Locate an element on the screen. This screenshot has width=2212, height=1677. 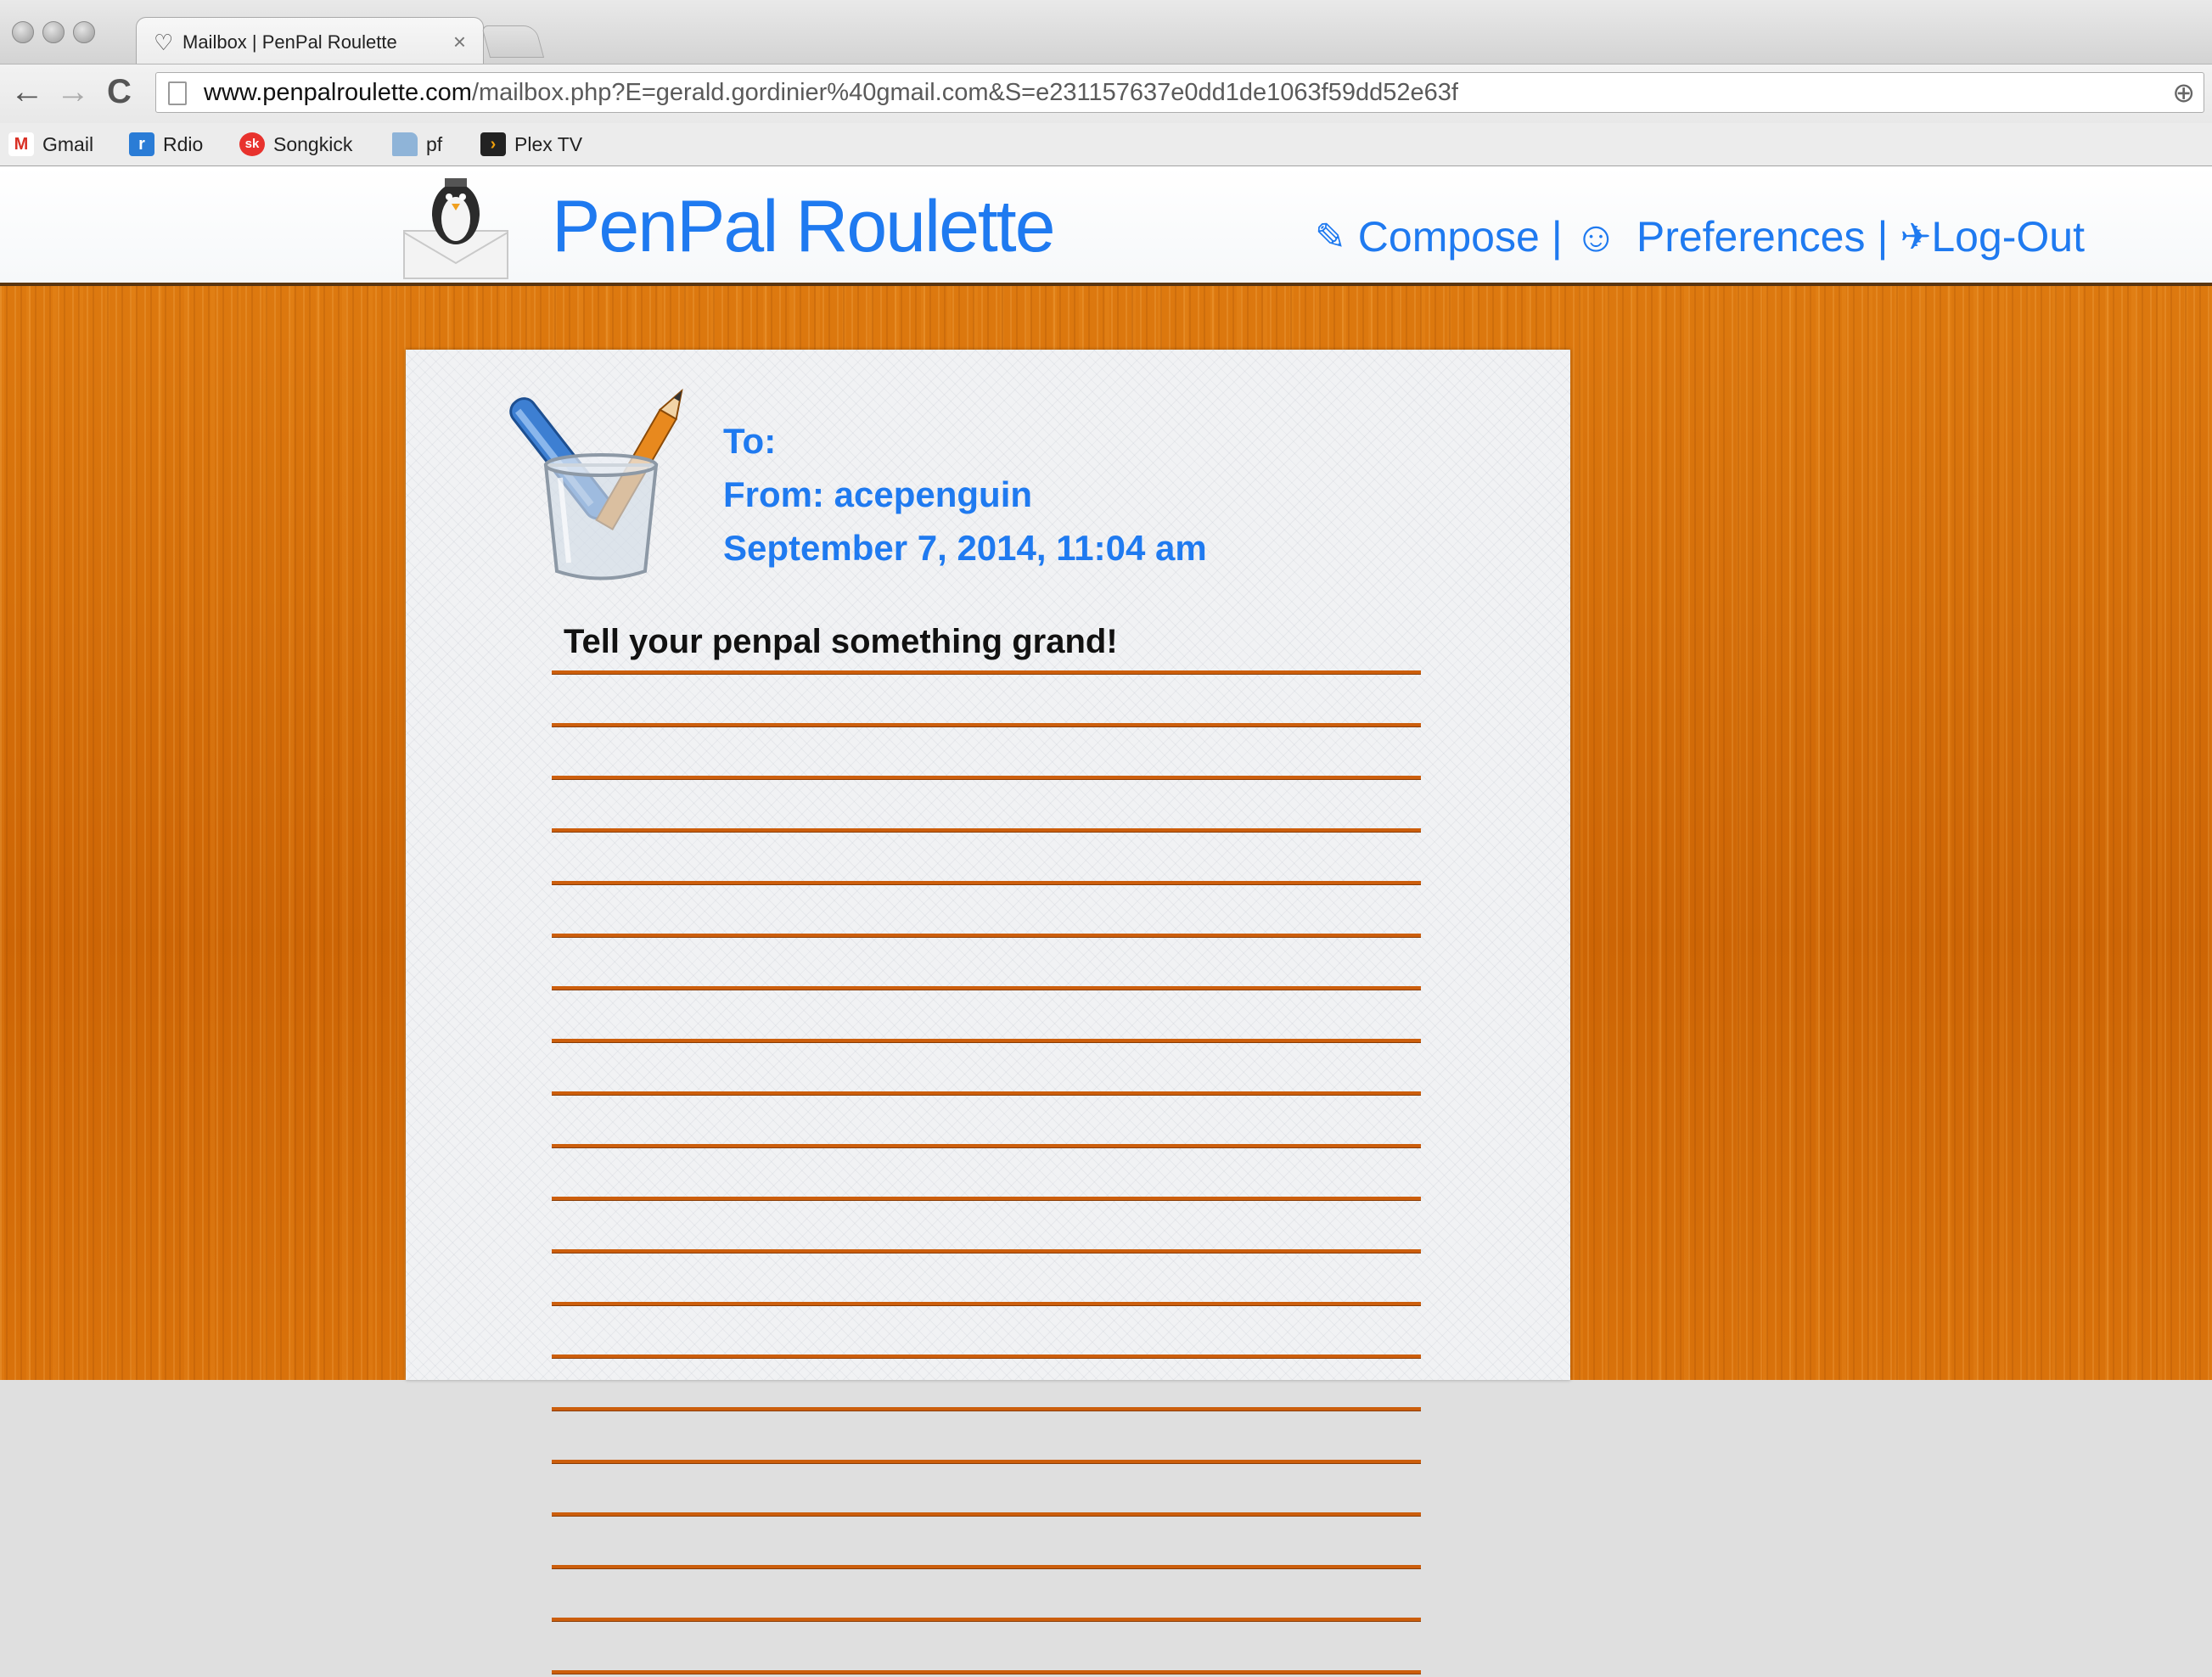
gmail-icon: M is located at coordinates (21, 144).